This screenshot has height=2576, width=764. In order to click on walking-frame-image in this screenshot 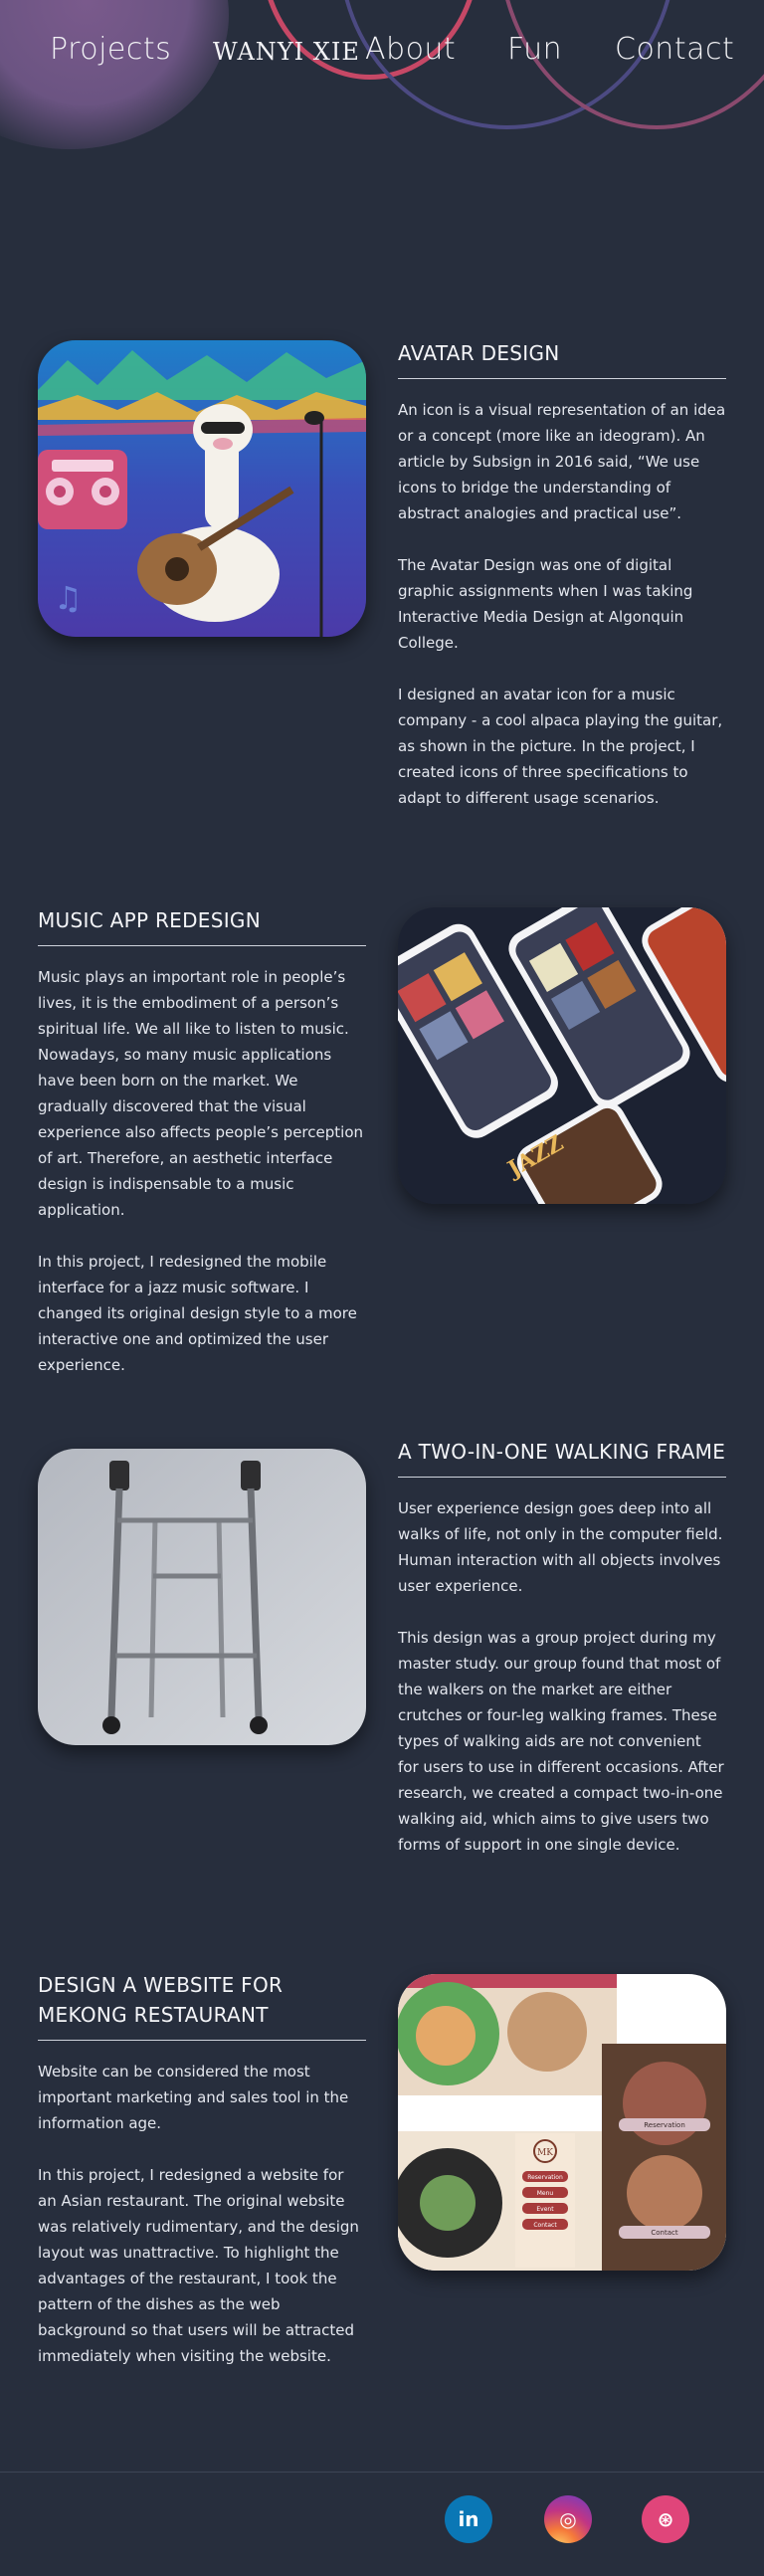, I will do `click(202, 1597)`.